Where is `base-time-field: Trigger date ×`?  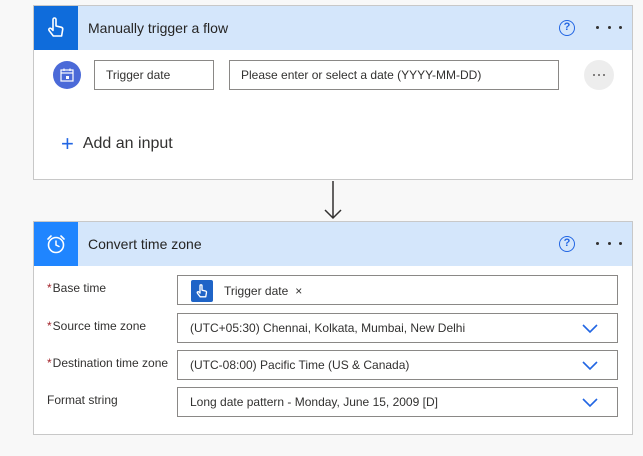
base-time-field: Trigger date × is located at coordinates (397, 290).